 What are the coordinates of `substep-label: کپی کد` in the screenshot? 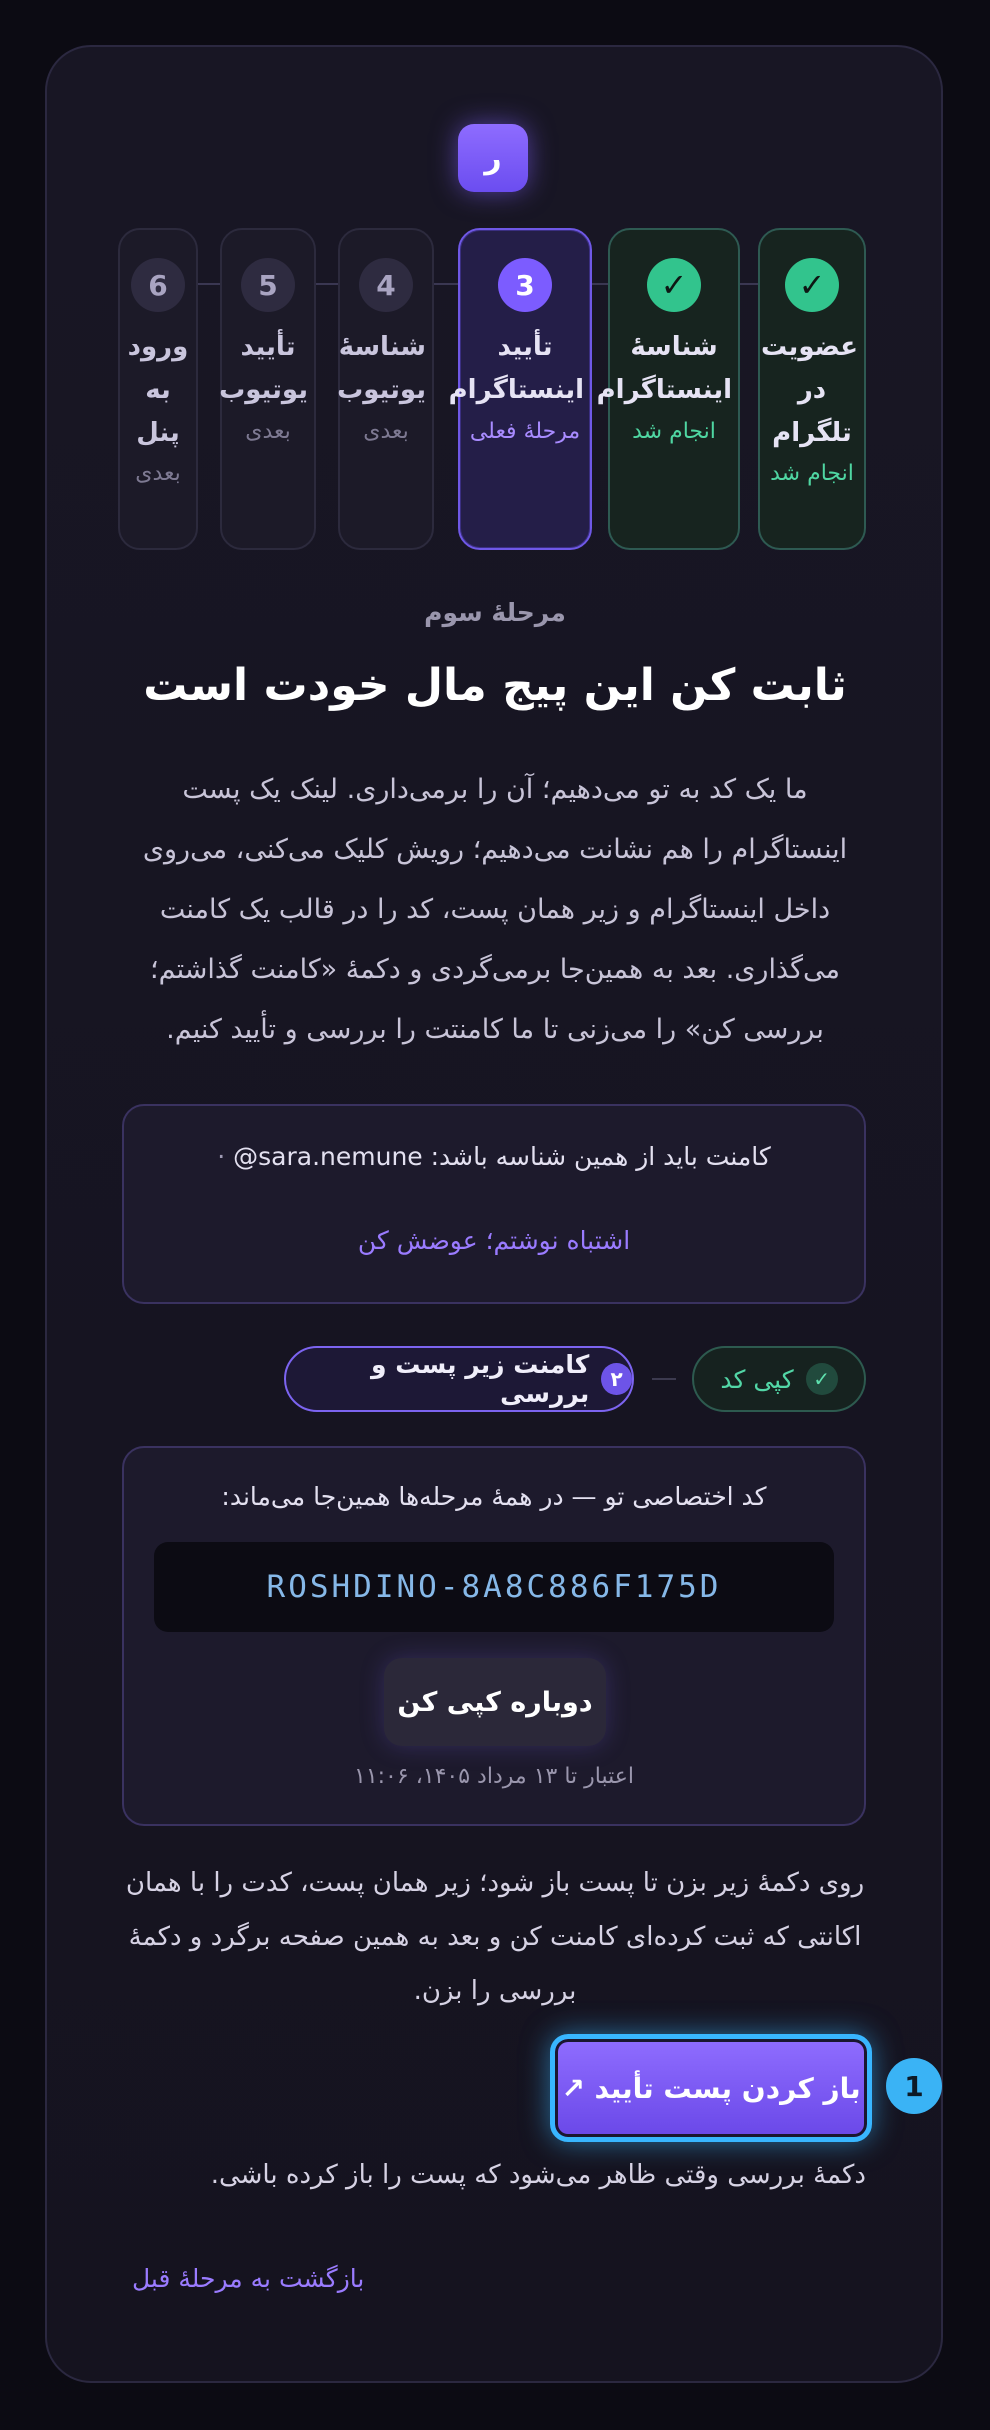 It's located at (757, 1379).